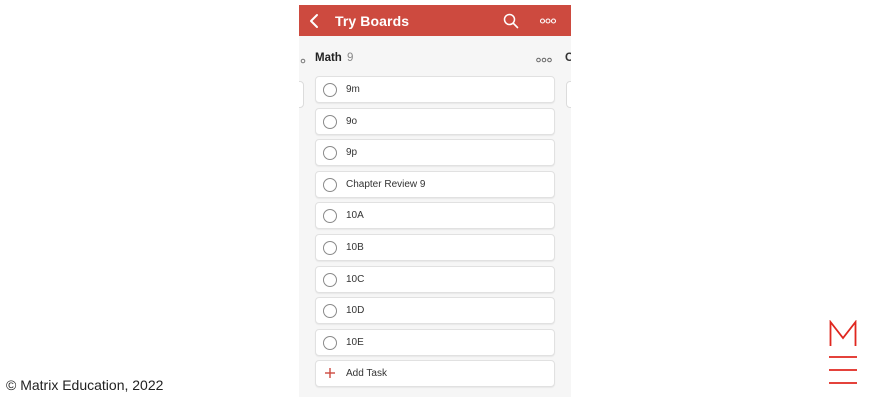 The height and width of the screenshot is (400, 870). I want to click on task-label: 10C, so click(355, 279).